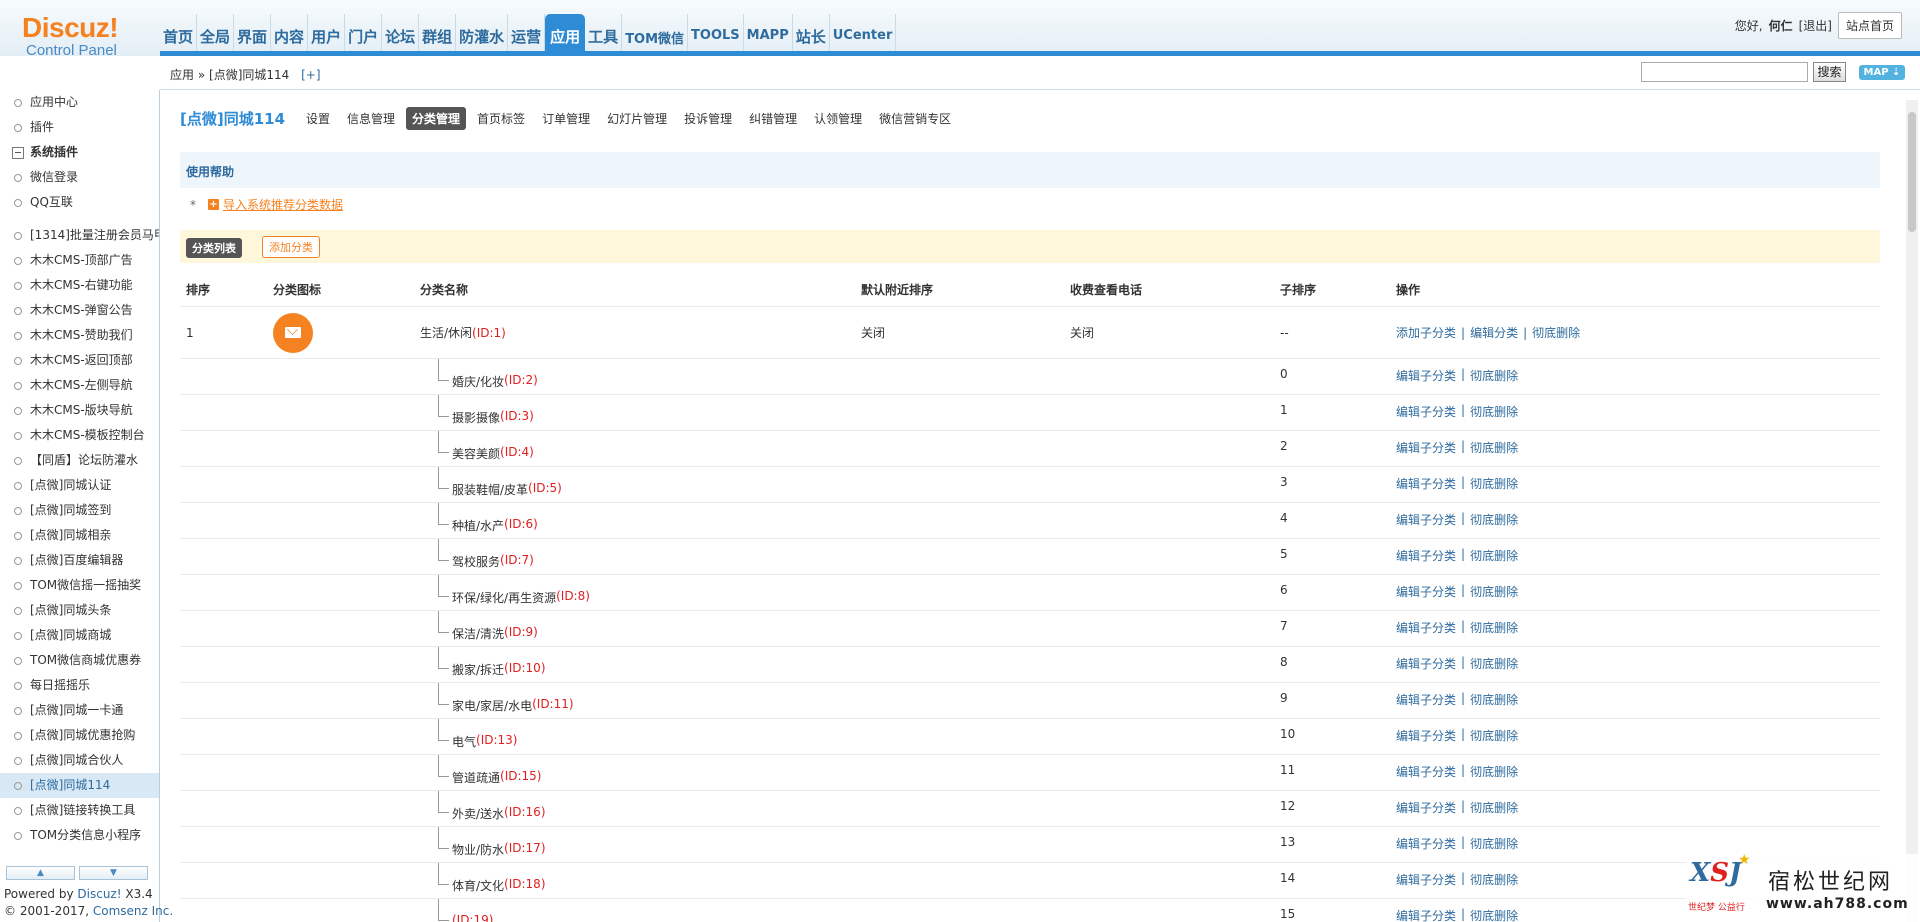  Describe the element at coordinates (436, 118) in the screenshot. I see `tab-2: 分类管理` at that location.